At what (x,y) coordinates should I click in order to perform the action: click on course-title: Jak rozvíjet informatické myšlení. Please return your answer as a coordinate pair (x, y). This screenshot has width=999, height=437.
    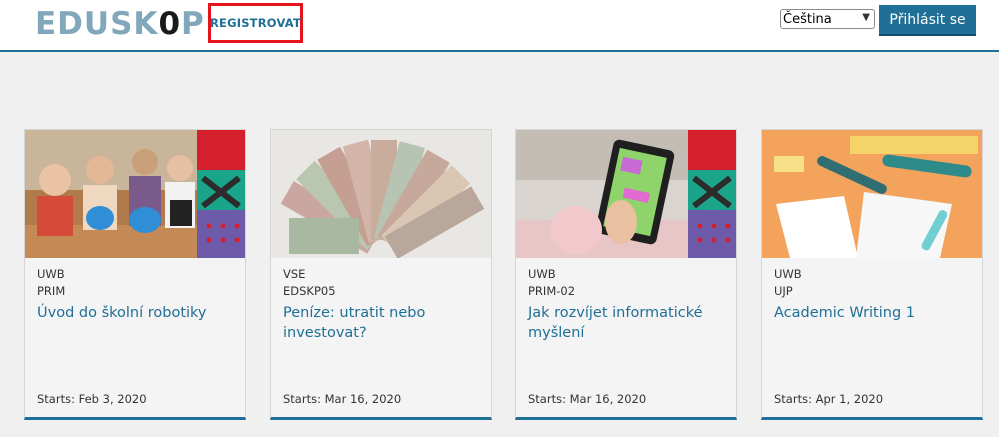
    Looking at the image, I should click on (628, 323).